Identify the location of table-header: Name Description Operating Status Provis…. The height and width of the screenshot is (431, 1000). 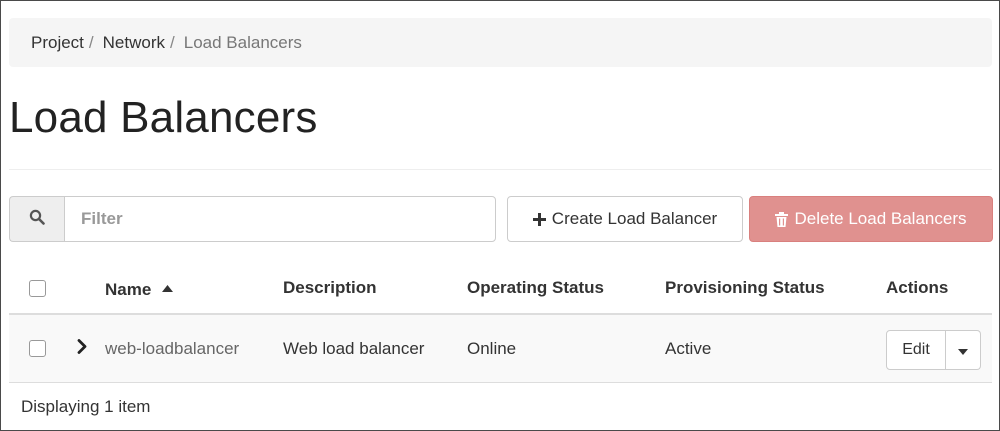
(500, 289).